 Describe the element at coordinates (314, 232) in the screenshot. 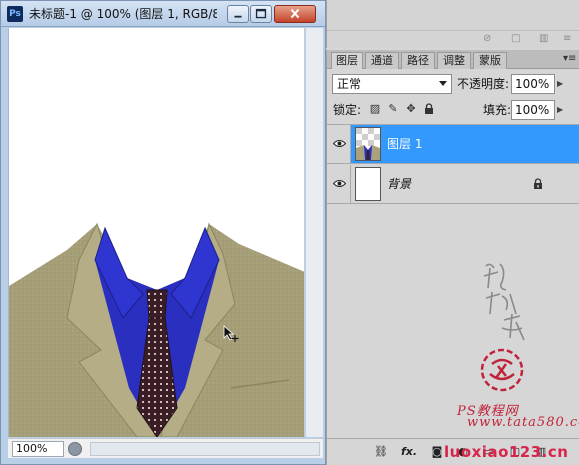

I see `vertical-scrollbar` at that location.